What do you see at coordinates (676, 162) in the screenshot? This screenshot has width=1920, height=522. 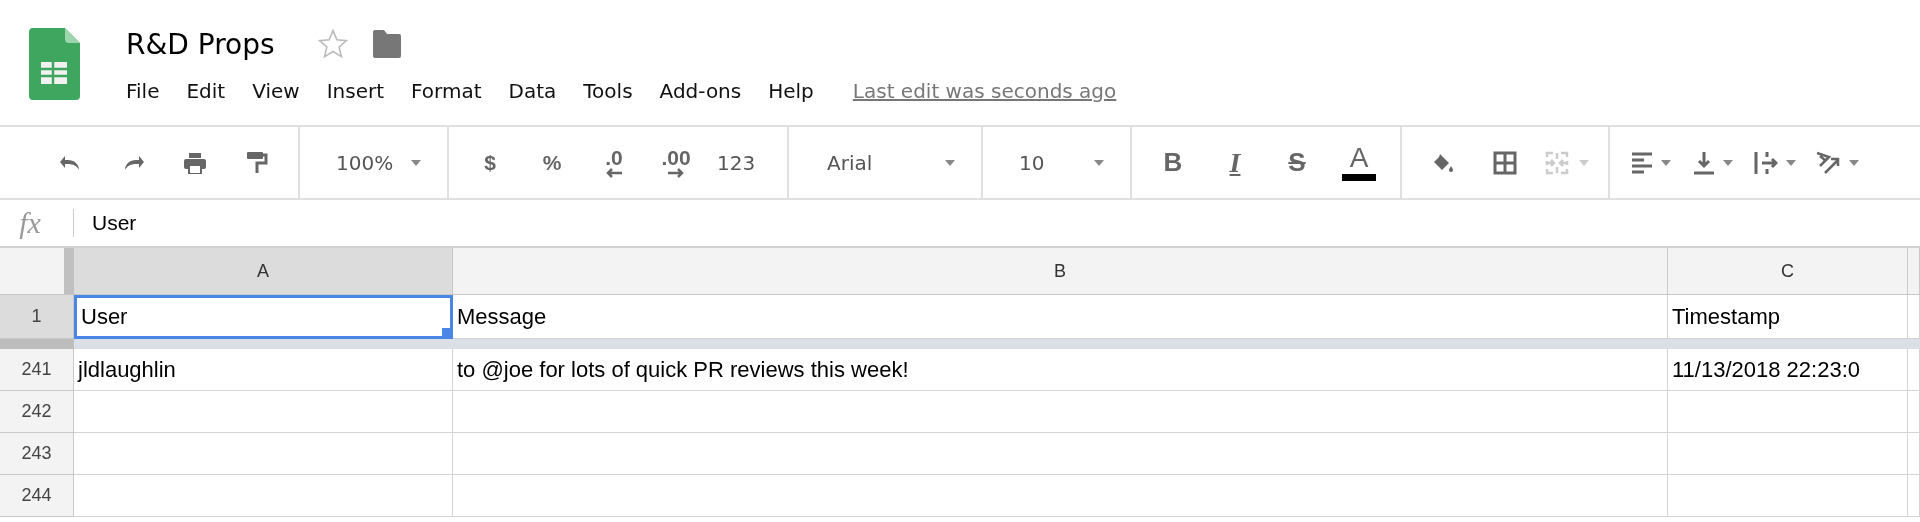 I see `decimal-button: .00` at bounding box center [676, 162].